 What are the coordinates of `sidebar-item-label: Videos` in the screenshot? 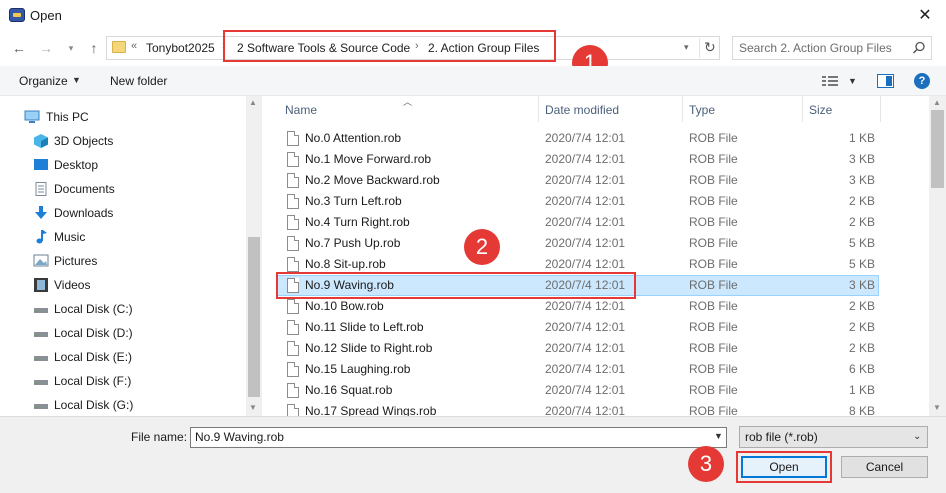 It's located at (72, 285).